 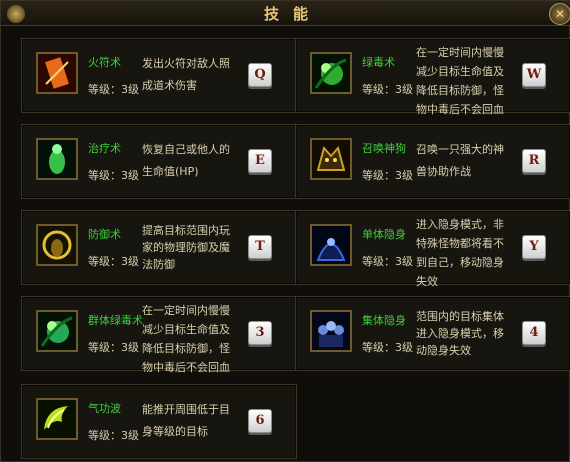 I want to click on skill-description-line: 召唤一只强大的神, so click(x=460, y=149).